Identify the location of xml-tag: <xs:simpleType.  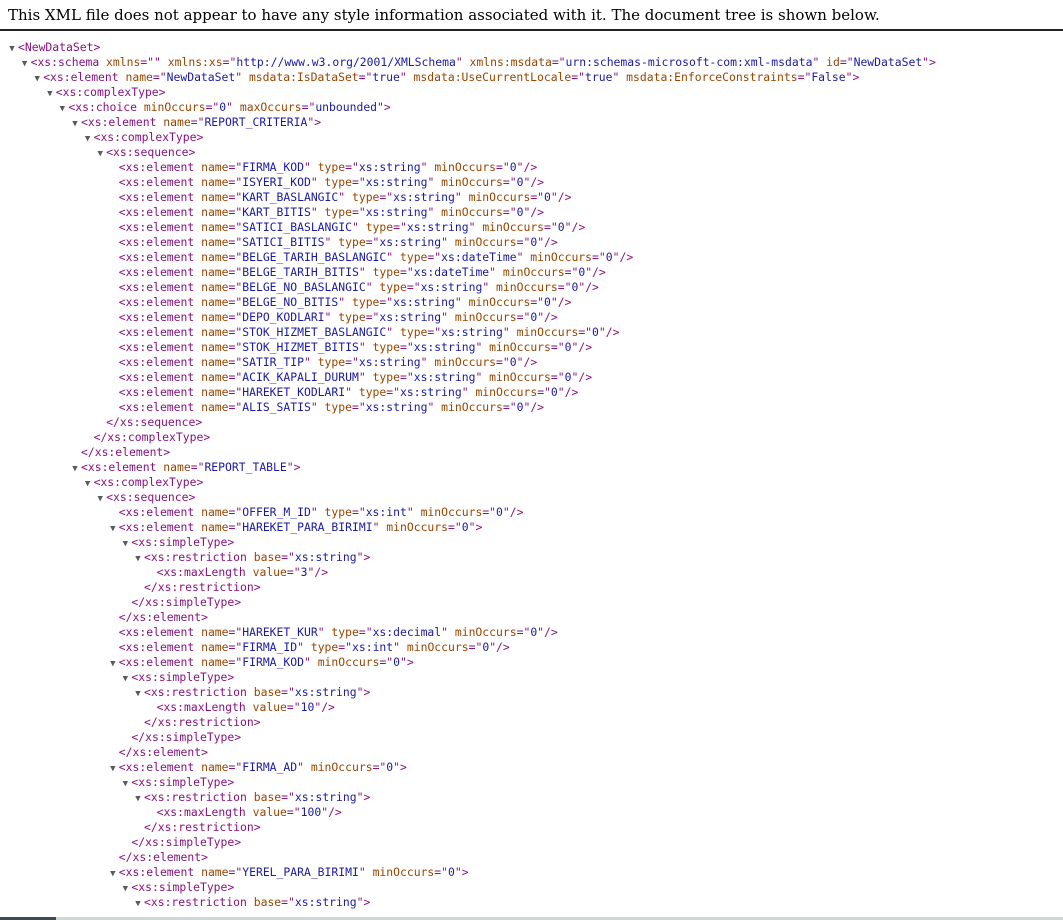
(179, 542).